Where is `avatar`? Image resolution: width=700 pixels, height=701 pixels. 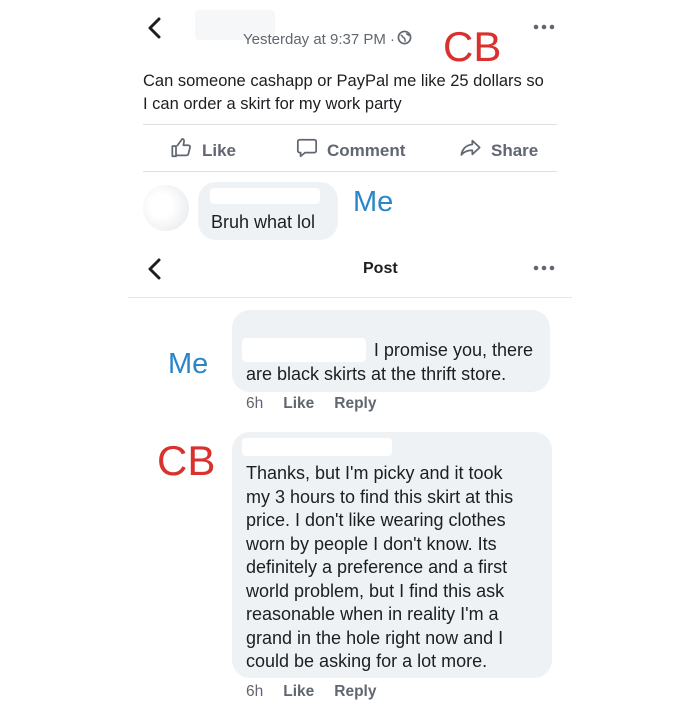 avatar is located at coordinates (166, 208).